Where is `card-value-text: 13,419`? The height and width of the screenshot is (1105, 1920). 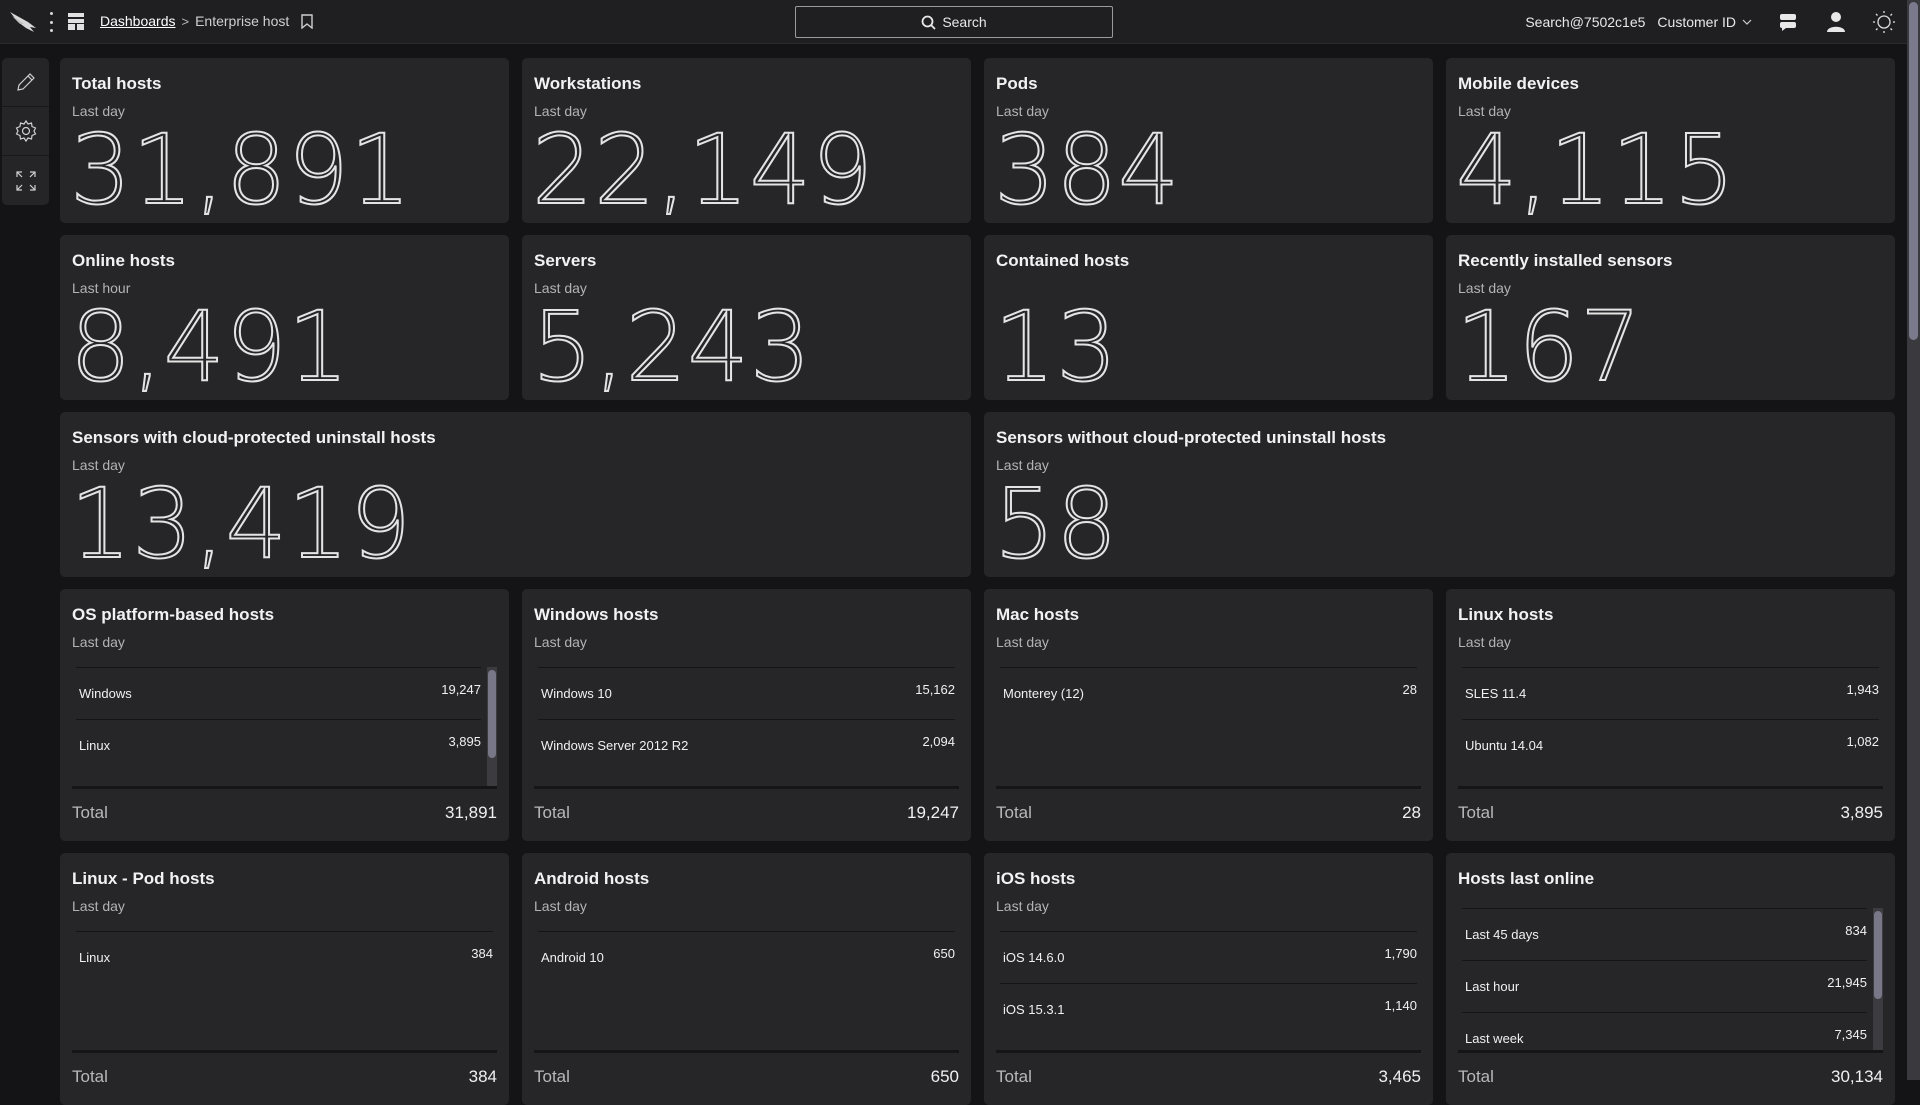
card-value-text: 13,419 is located at coordinates (240, 524).